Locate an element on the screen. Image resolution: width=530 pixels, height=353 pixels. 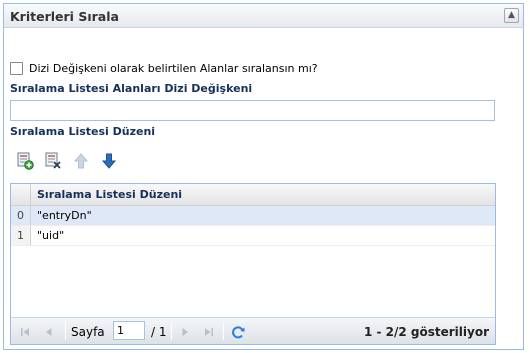
grid-header: Sıralama Listesi Düzeni is located at coordinates (253, 195).